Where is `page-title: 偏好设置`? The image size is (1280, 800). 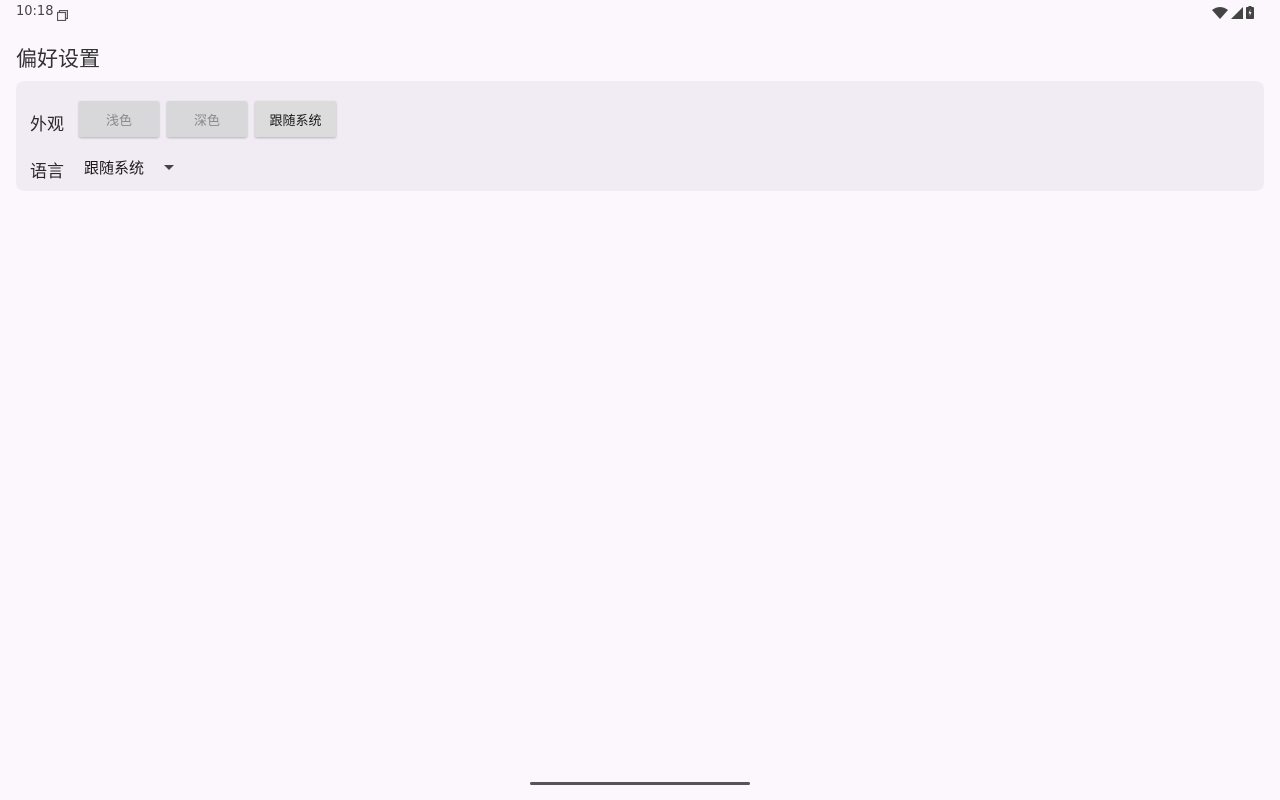
page-title: 偏好设置 is located at coordinates (58, 59).